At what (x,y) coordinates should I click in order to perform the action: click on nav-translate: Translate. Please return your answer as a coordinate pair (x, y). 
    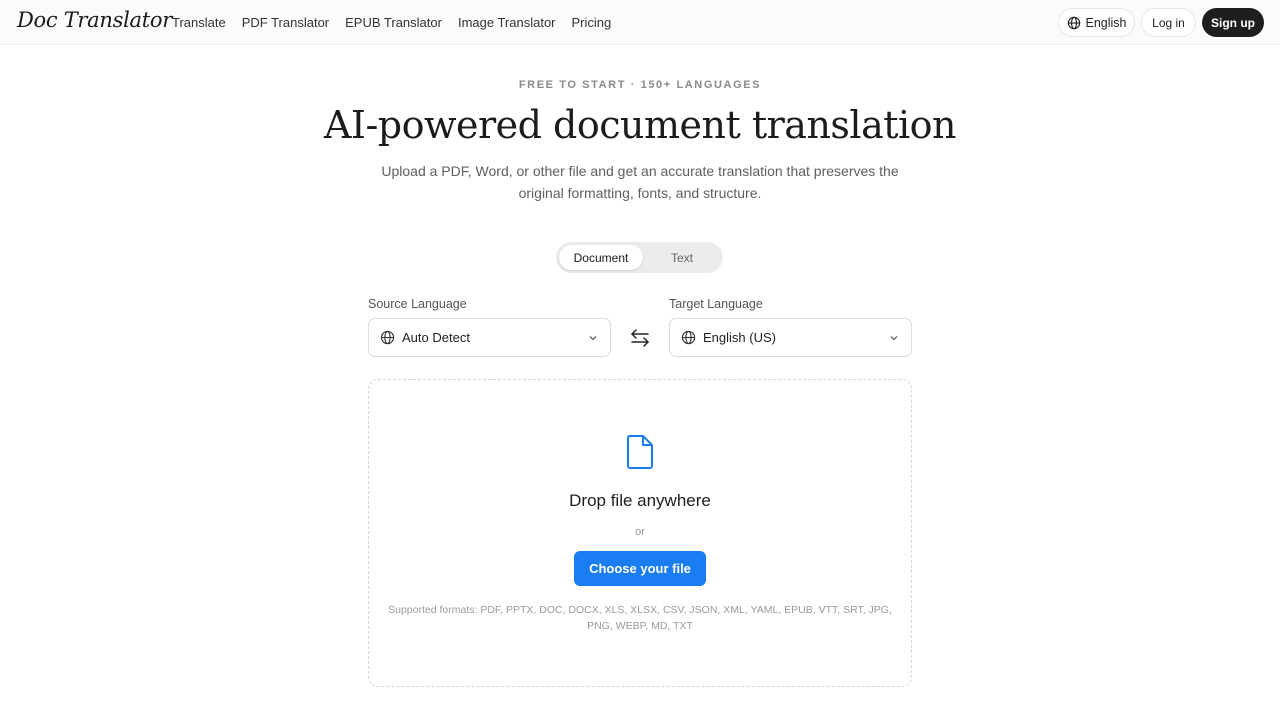
    Looking at the image, I should click on (199, 22).